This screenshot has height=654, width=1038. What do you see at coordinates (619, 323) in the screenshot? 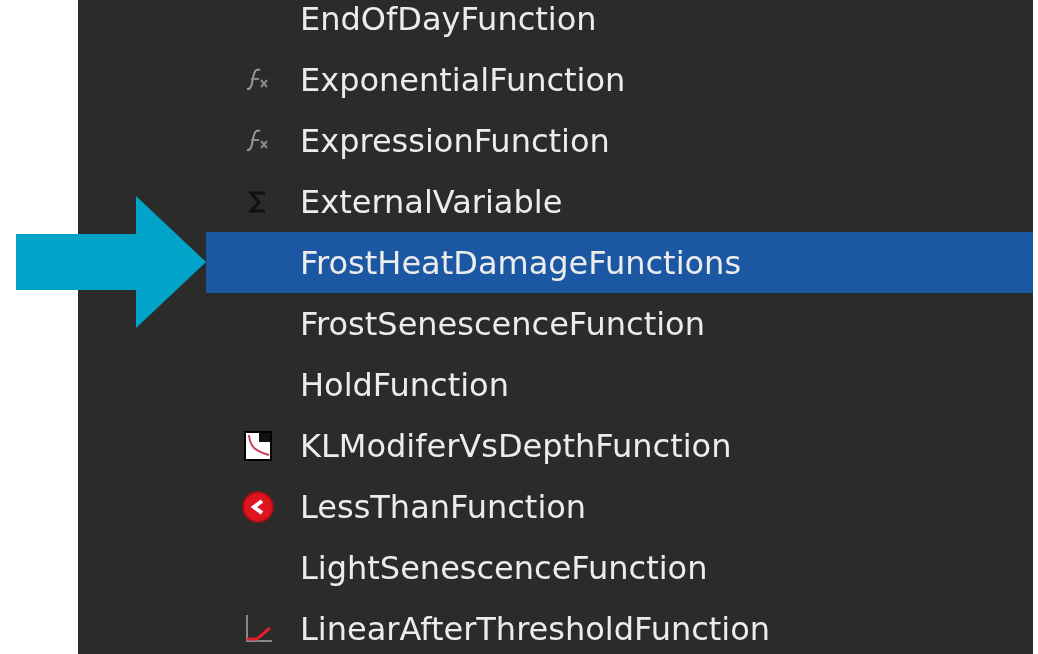
I see `tree-item: FrostSenescenceFunction` at bounding box center [619, 323].